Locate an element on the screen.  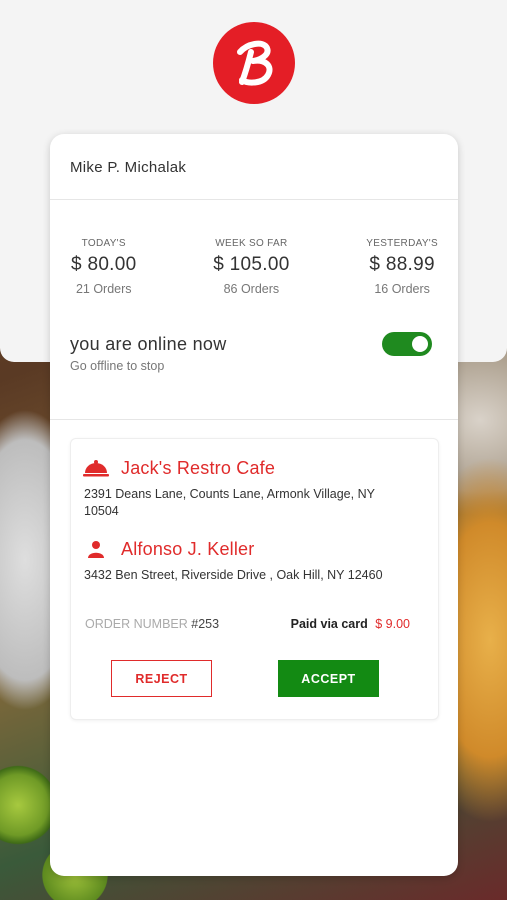
stat-orders: 16 Orders is located at coordinates (402, 289).